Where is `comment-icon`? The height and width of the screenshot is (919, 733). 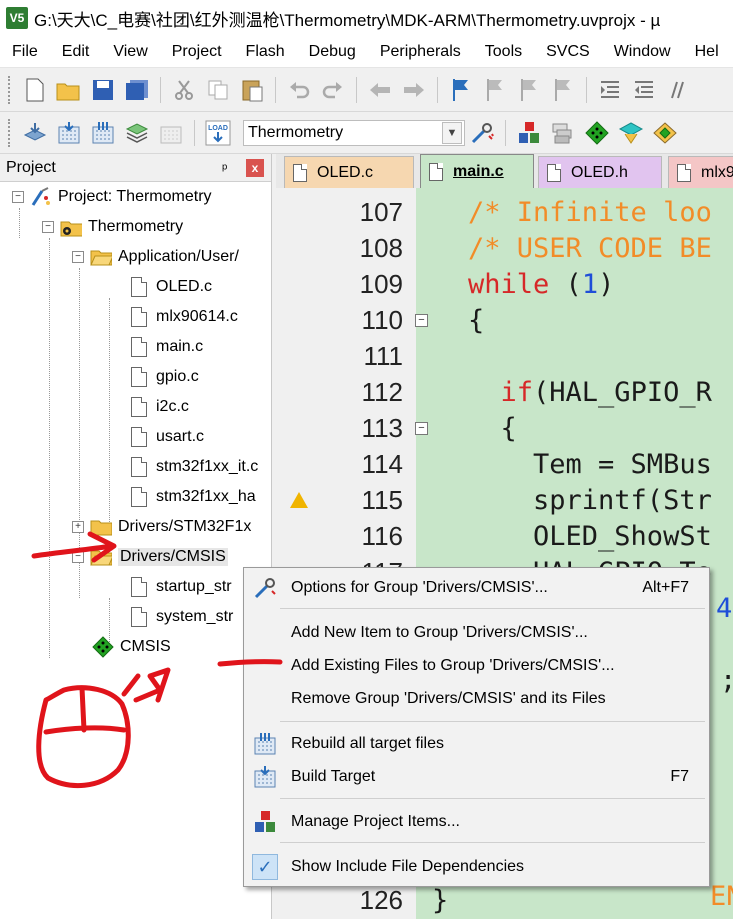 comment-icon is located at coordinates (678, 90).